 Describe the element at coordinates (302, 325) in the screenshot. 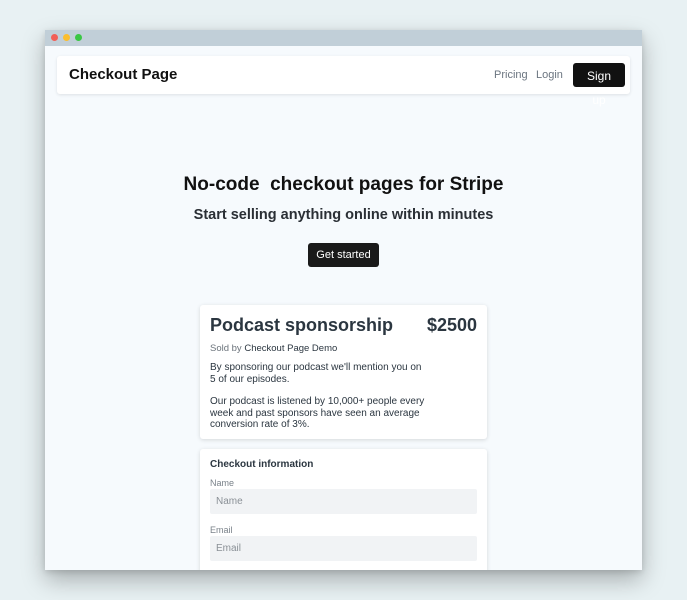

I see `product-title: Podcast sponsorship` at that location.